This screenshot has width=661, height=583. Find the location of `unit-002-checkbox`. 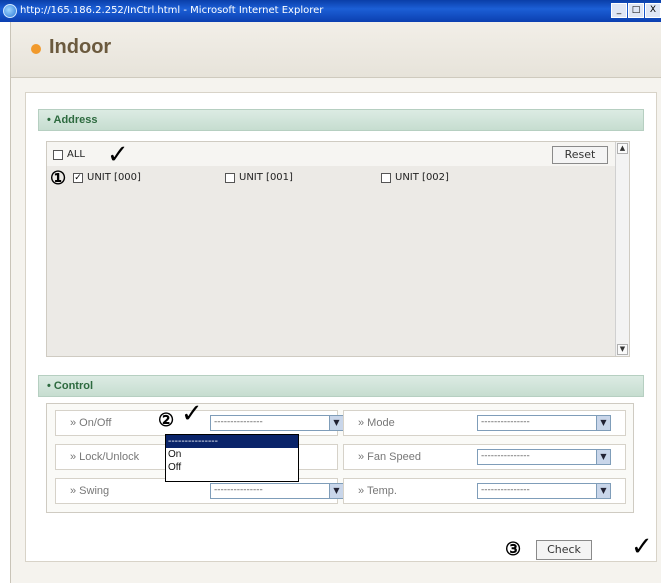

unit-002-checkbox is located at coordinates (386, 177).